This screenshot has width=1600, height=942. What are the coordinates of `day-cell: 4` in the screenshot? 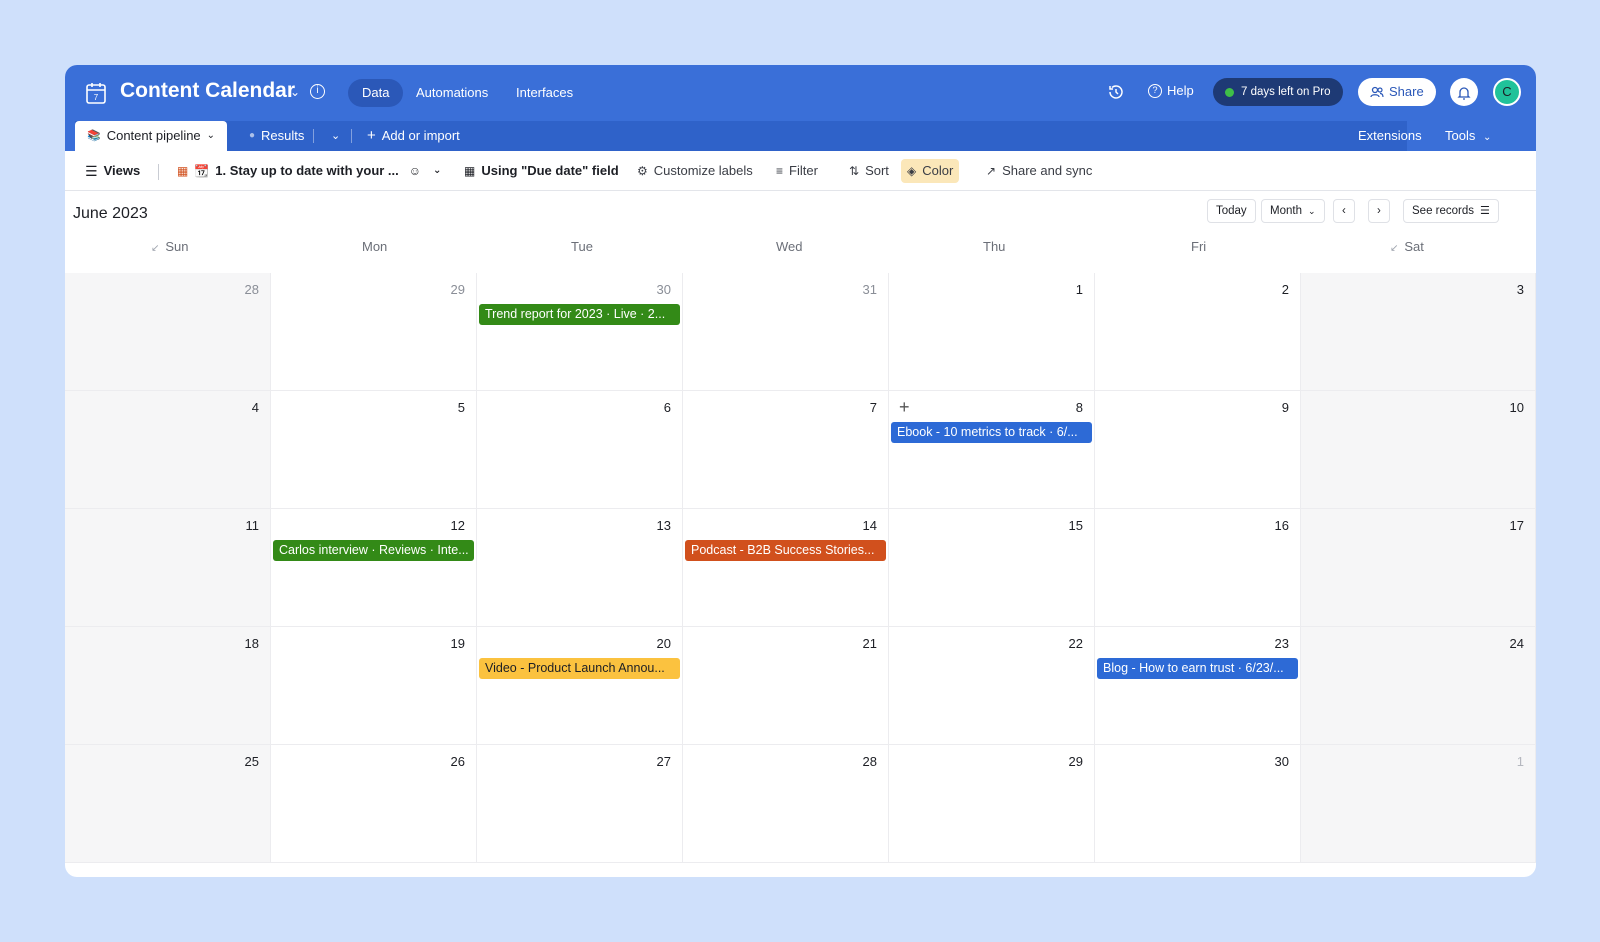 It's located at (168, 450).